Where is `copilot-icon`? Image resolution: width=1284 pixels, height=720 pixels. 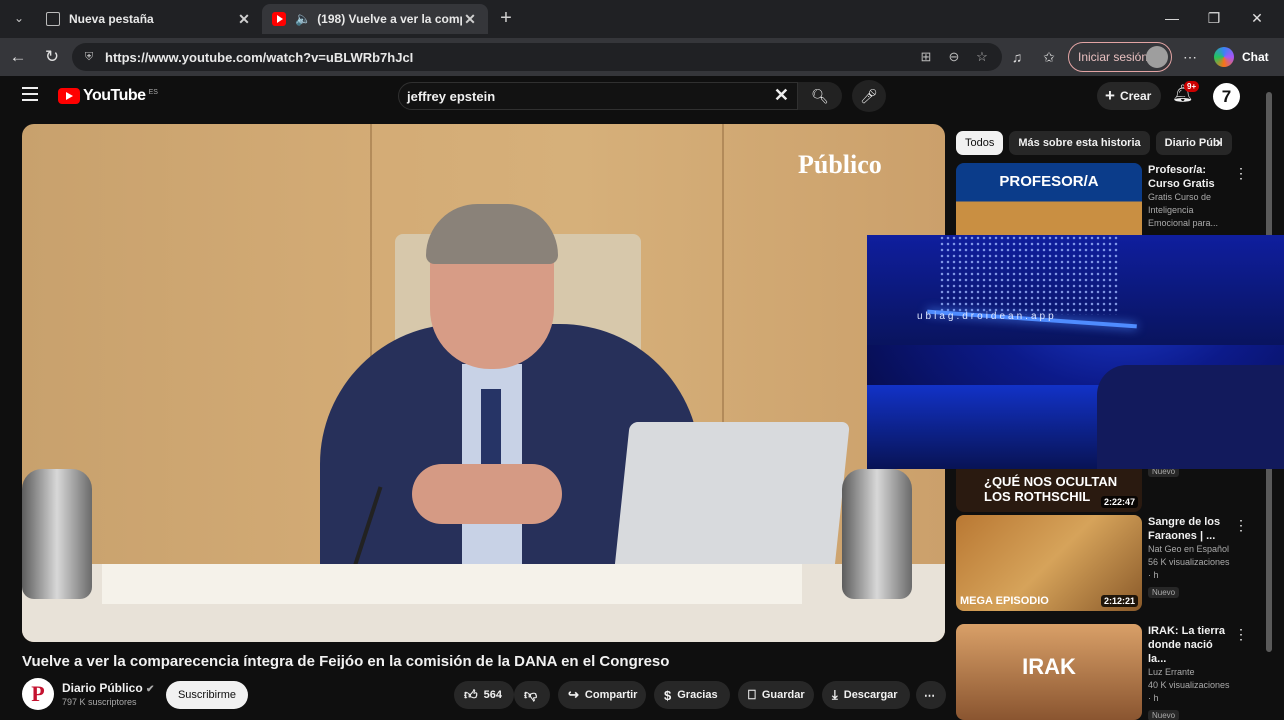
copilot-icon is located at coordinates (1224, 57).